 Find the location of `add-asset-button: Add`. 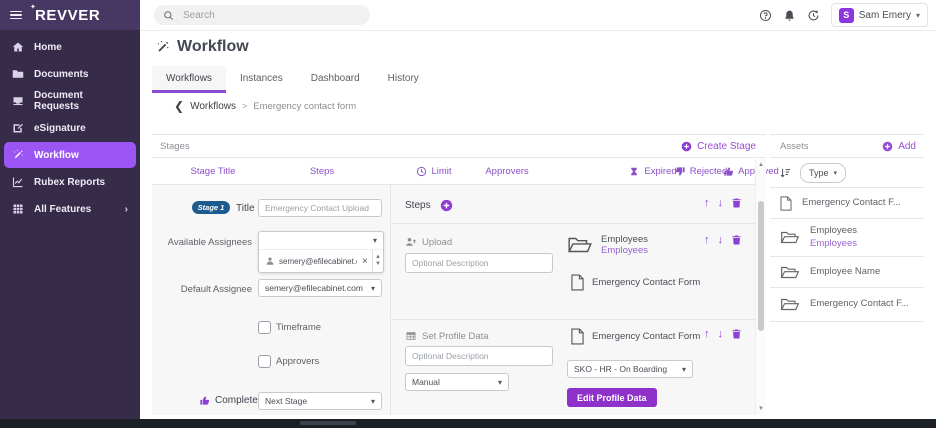

add-asset-button: Add is located at coordinates (899, 146).